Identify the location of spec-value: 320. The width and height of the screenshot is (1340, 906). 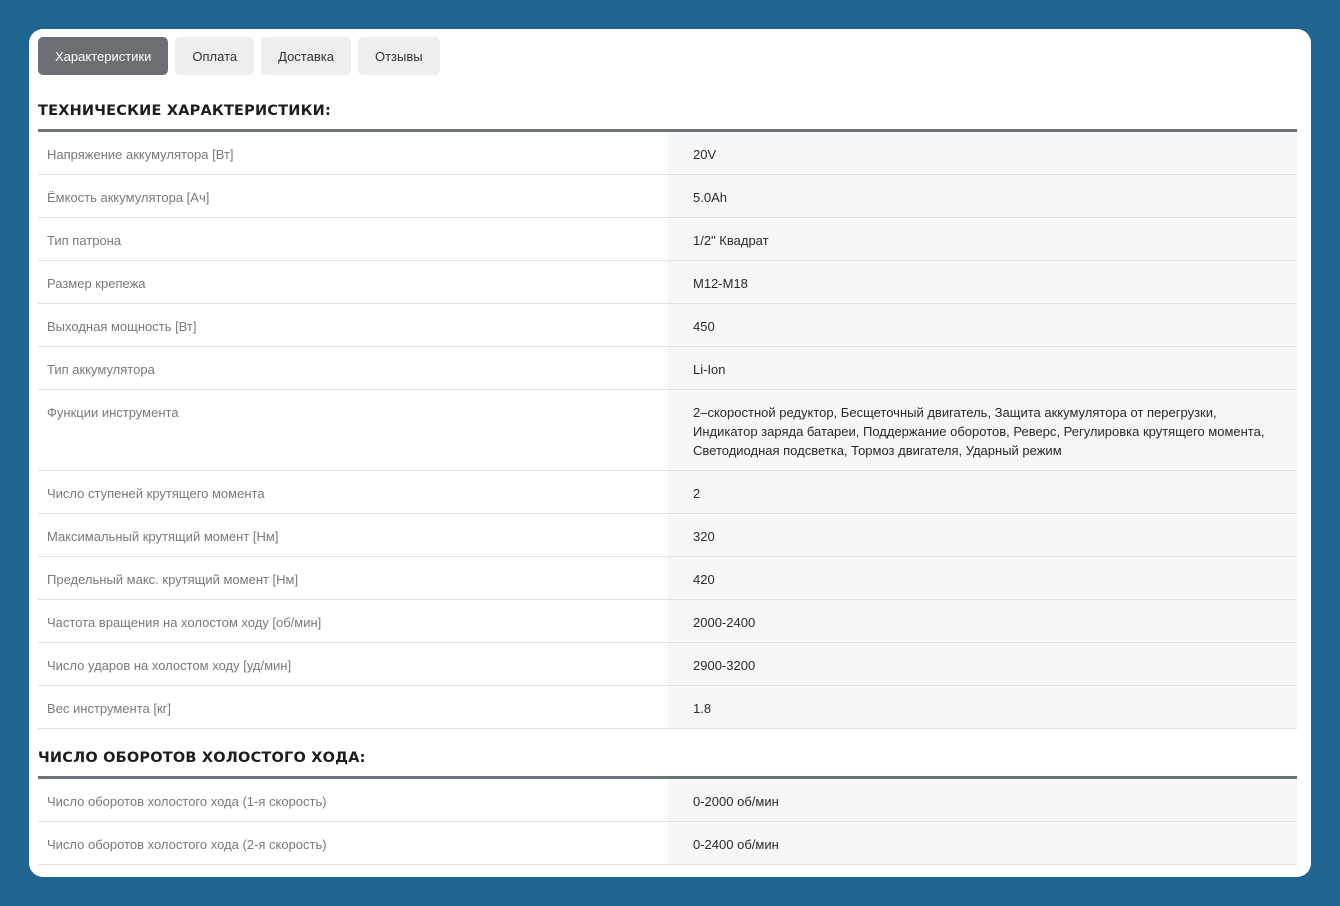
(982, 535).